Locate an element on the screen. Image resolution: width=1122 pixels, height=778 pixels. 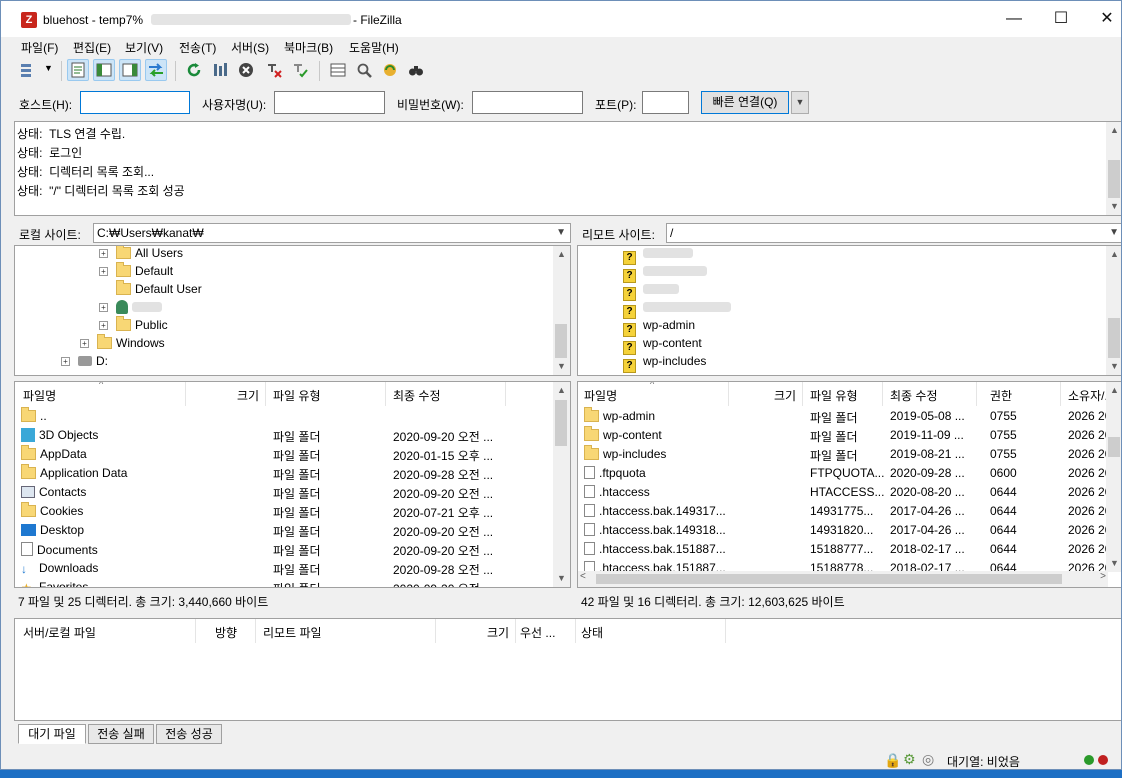
tree-item: + is located at coordinates (130, 309).